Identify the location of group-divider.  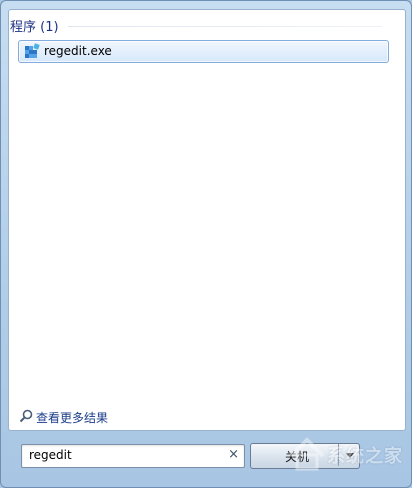
(225, 26).